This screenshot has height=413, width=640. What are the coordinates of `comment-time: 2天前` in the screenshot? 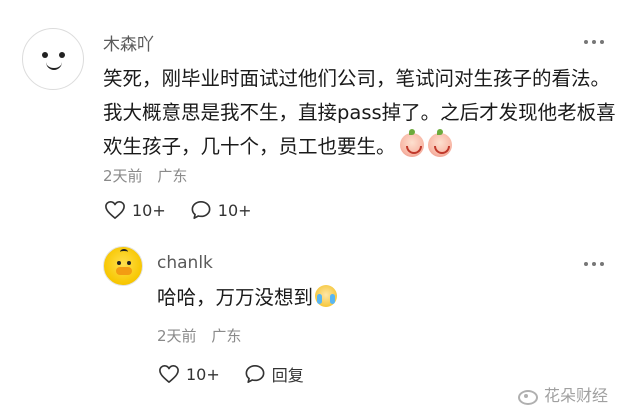 It's located at (123, 176).